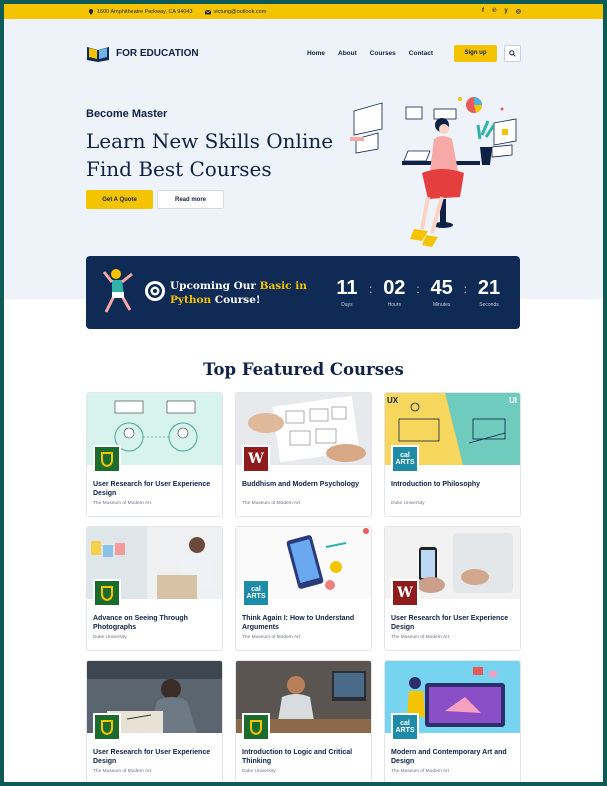 This screenshot has width=607, height=786. I want to click on timer-seconds: 21 Seconds, so click(489, 292).